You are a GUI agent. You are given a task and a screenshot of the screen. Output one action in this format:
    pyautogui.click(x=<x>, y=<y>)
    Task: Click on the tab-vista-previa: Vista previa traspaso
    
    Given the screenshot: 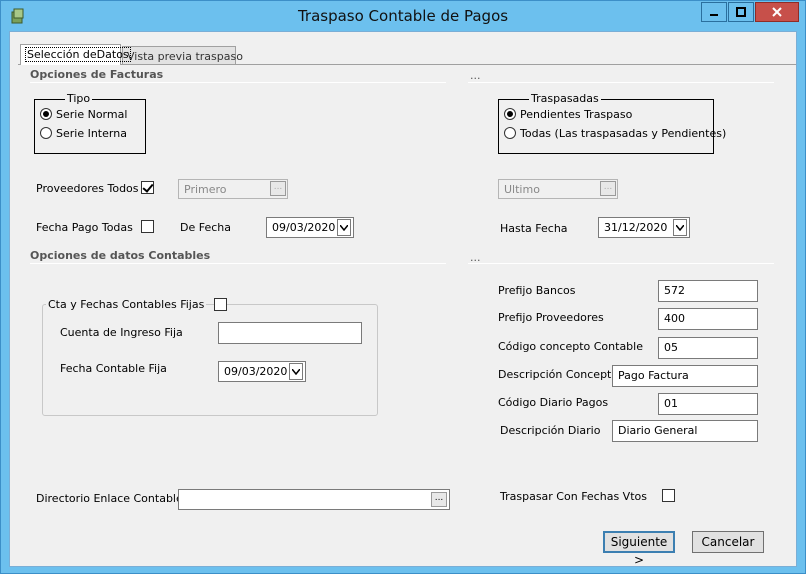 What is the action you would take?
    pyautogui.click(x=182, y=55)
    